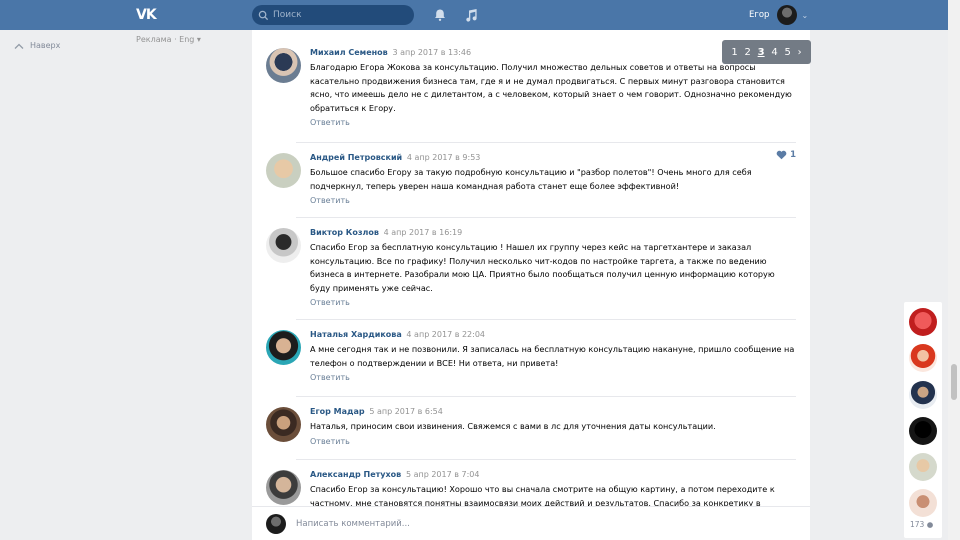 Image resolution: width=960 pixels, height=540 pixels. I want to click on page-scrollbar, so click(954, 270).